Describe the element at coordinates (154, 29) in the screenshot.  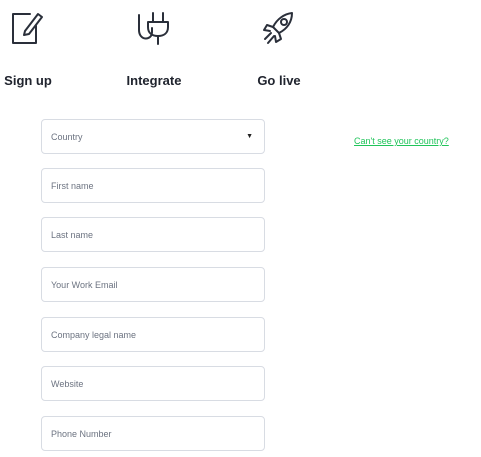
I see `plug-icon` at that location.